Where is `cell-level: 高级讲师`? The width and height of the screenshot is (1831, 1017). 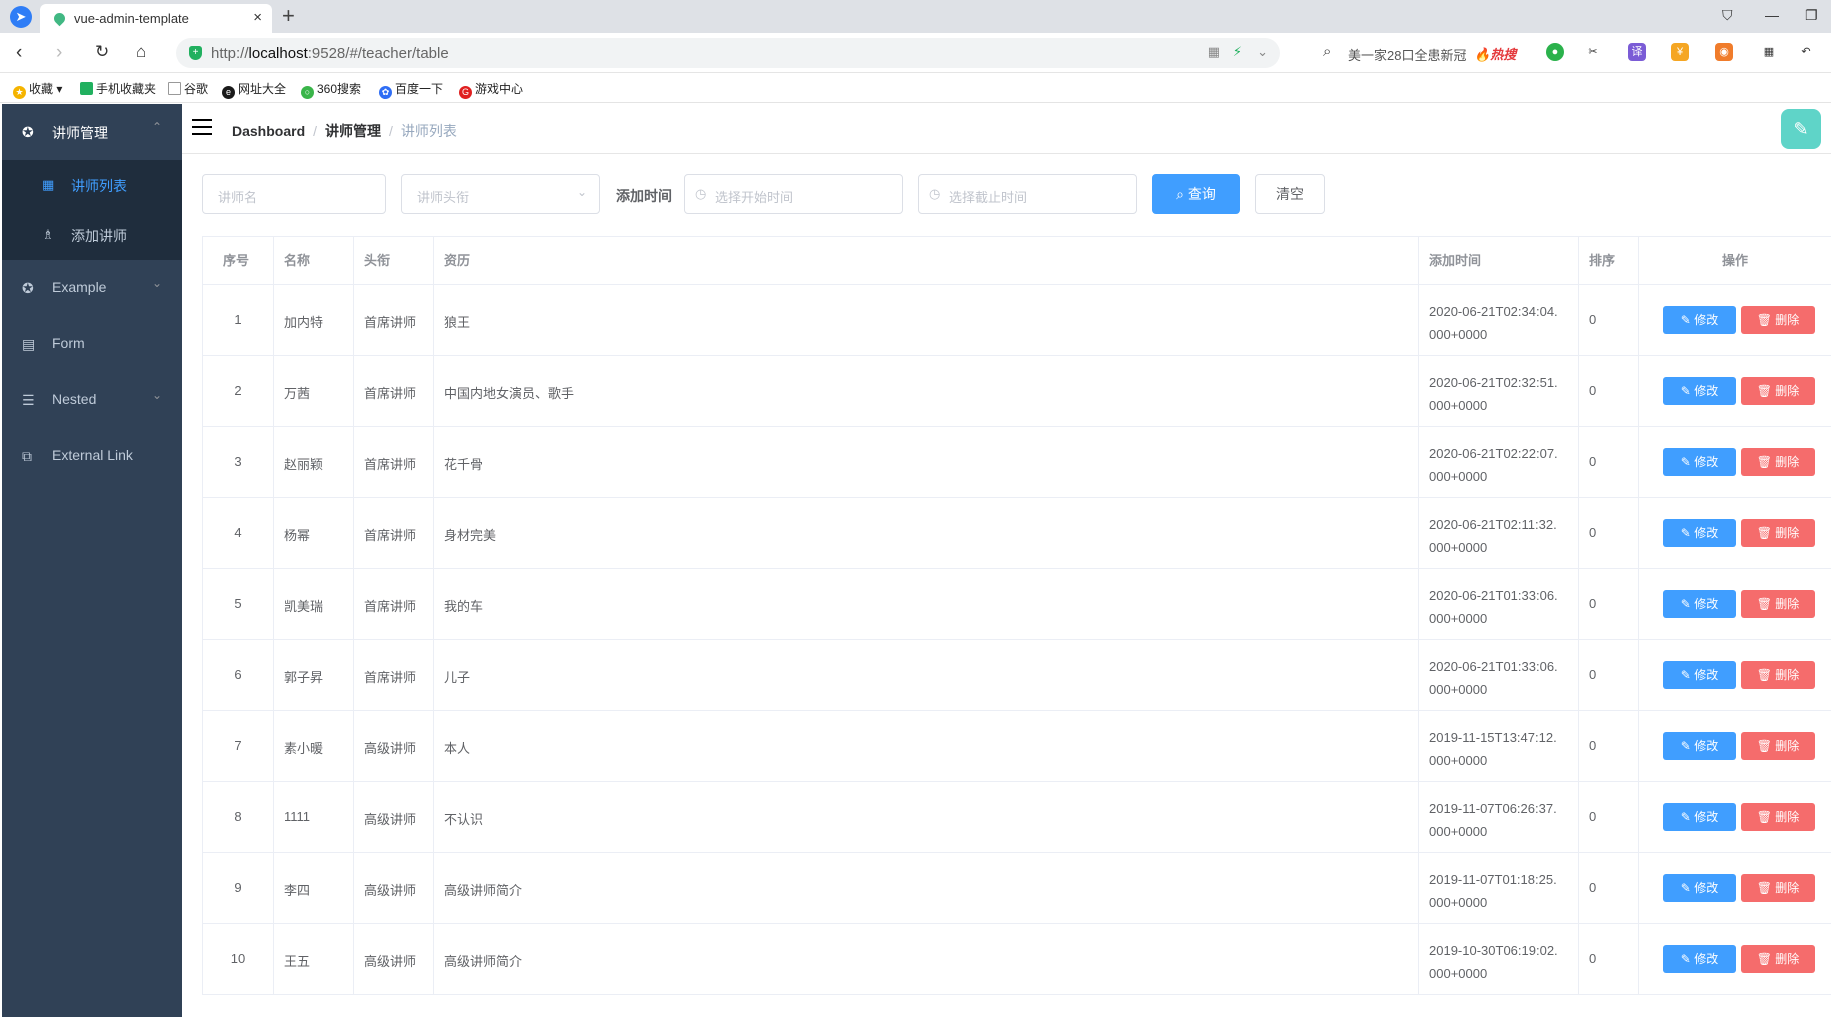
cell-level: 高级讲师 is located at coordinates (394, 959).